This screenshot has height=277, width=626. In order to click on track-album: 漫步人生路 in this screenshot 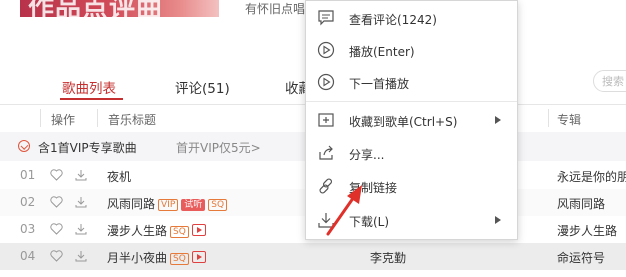, I will do `click(587, 230)`.